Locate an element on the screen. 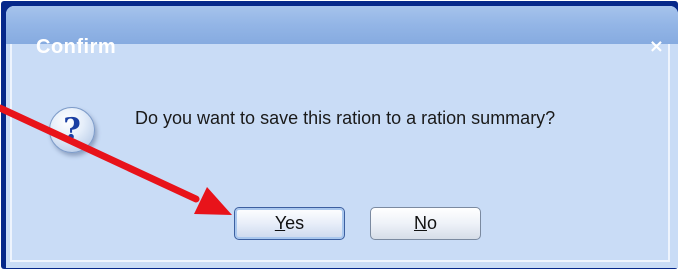 This screenshot has height=273, width=683. no-label-rest: o is located at coordinates (431, 223).